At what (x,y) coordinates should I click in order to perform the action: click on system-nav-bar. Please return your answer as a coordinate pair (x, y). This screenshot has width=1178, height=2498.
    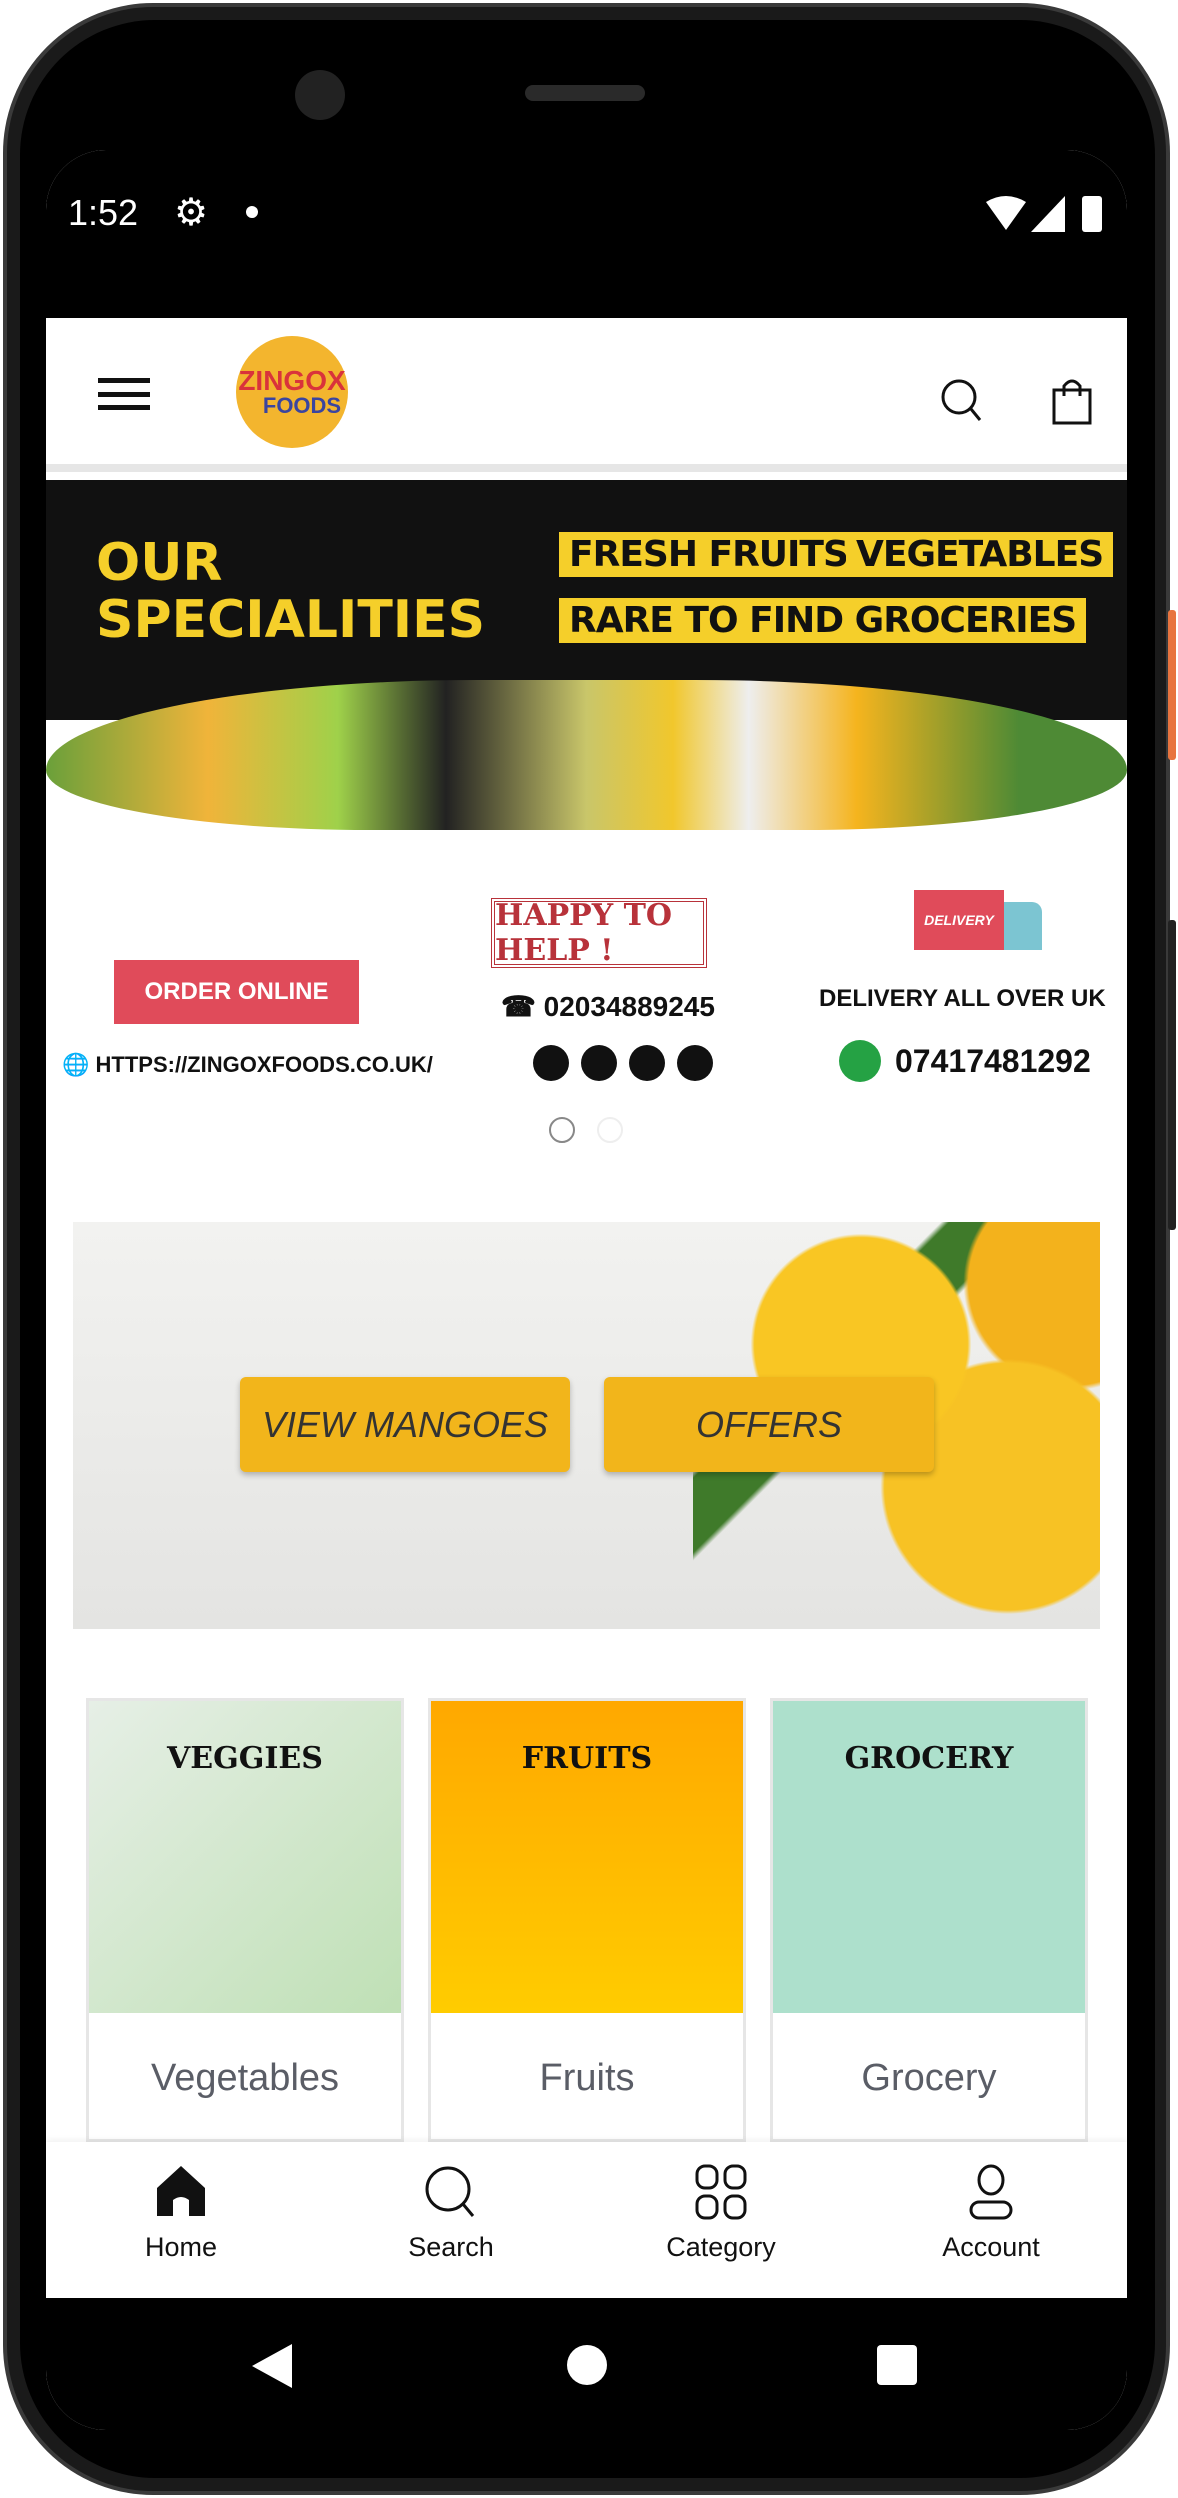
    Looking at the image, I should click on (586, 2364).